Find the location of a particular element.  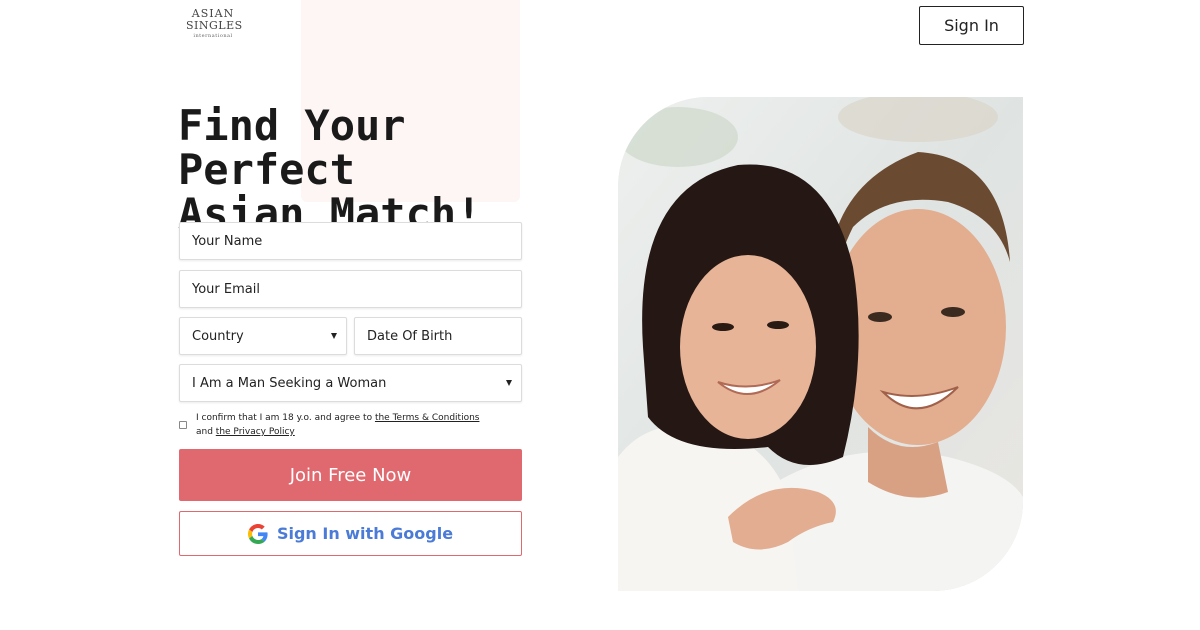

consent-mid: and is located at coordinates (206, 432).